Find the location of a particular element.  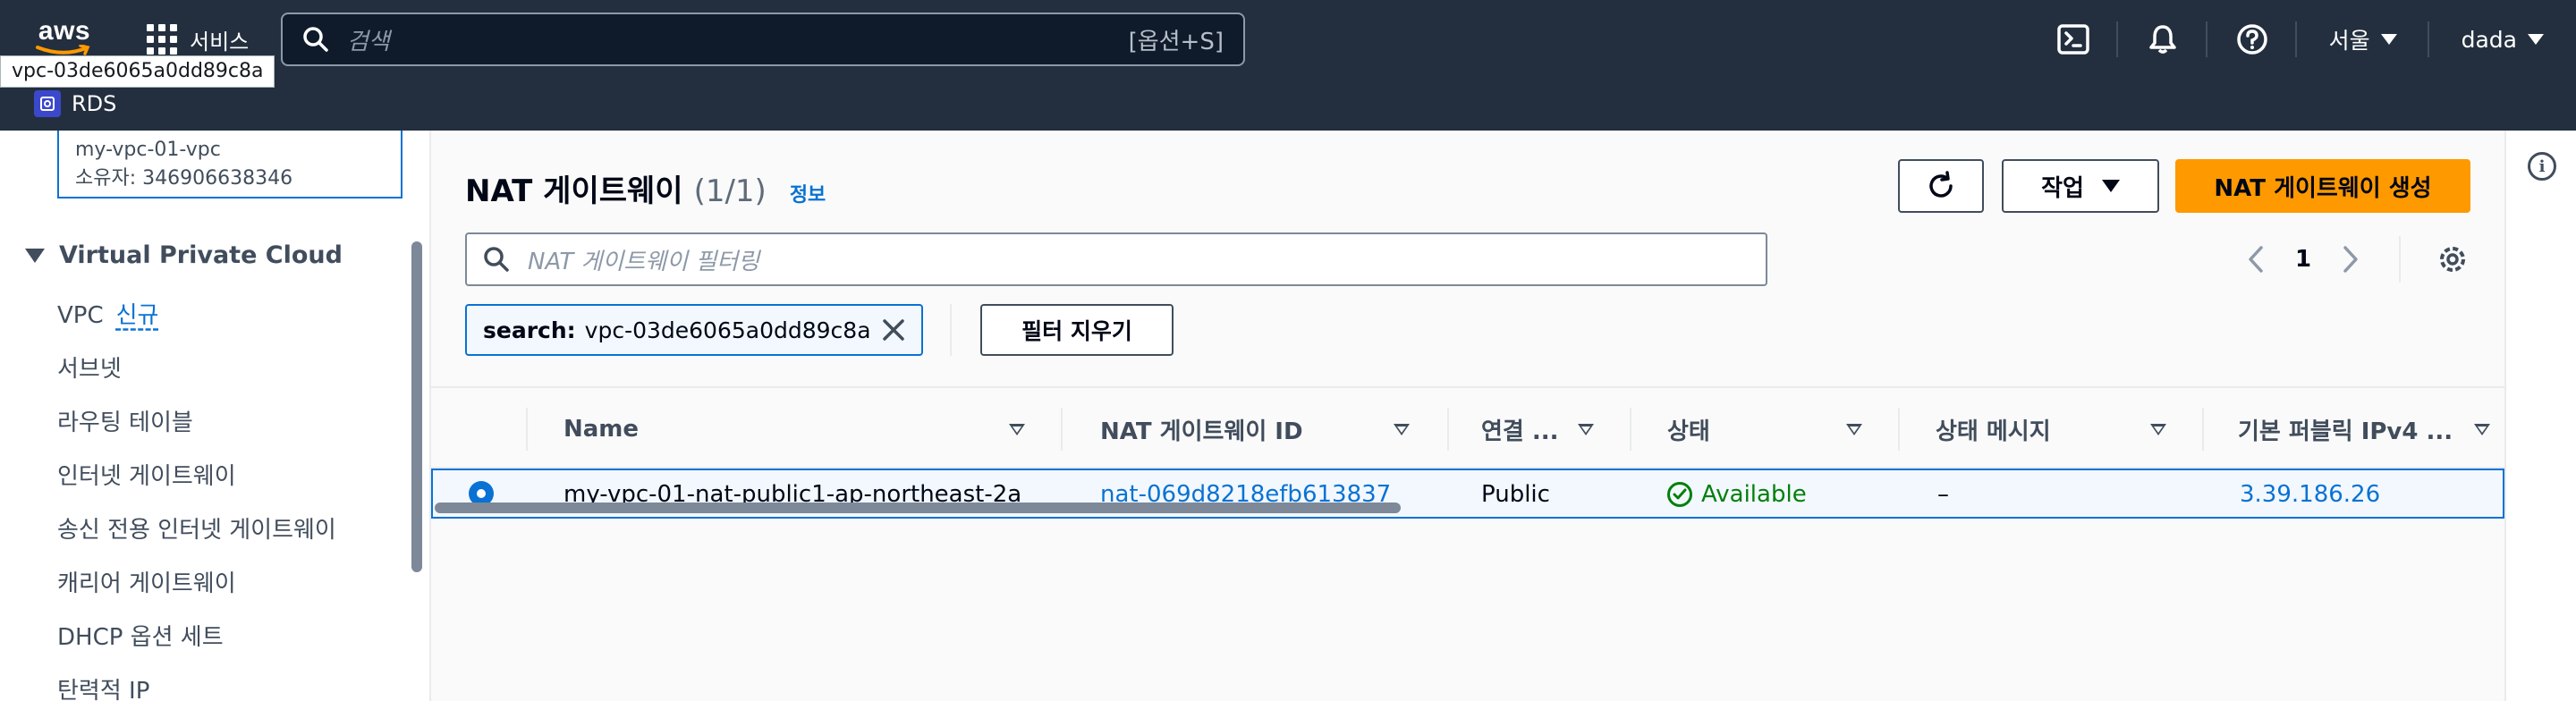

vpc-owner: 소유자: 346906638346 is located at coordinates (184, 179).